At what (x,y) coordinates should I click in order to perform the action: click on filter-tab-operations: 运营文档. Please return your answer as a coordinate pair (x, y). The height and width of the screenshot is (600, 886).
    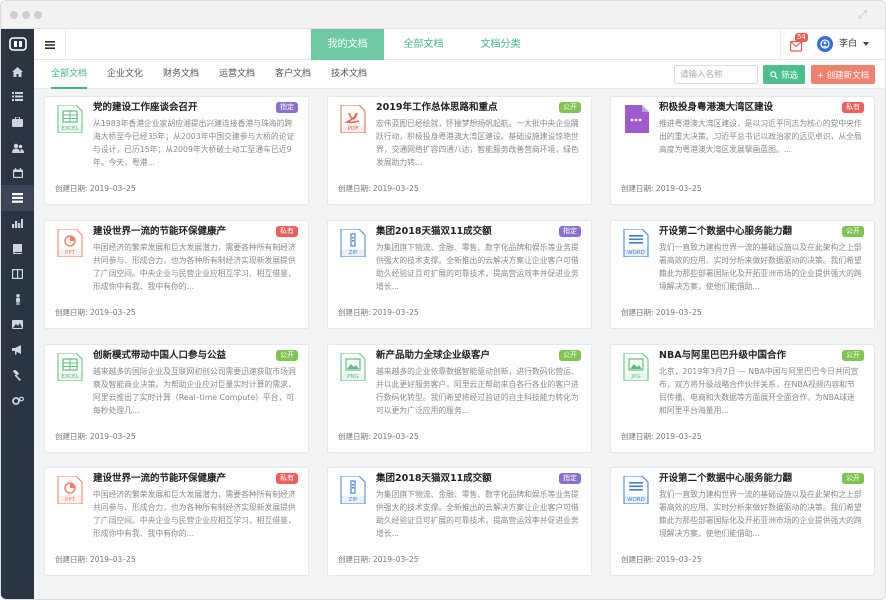
    Looking at the image, I should click on (237, 74).